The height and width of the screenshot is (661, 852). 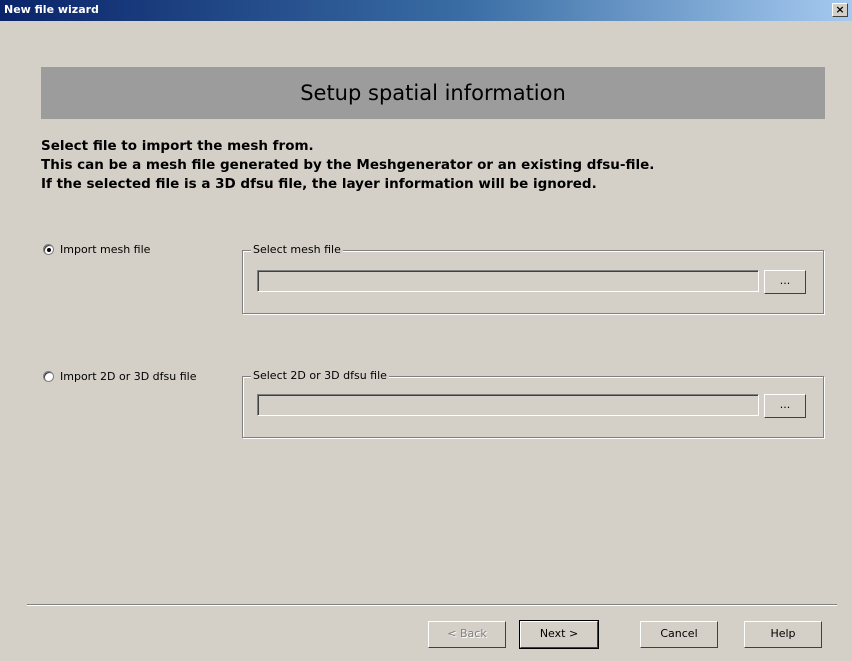 What do you see at coordinates (297, 249) in the screenshot?
I see `mesh-file-group-label: Select mesh file` at bounding box center [297, 249].